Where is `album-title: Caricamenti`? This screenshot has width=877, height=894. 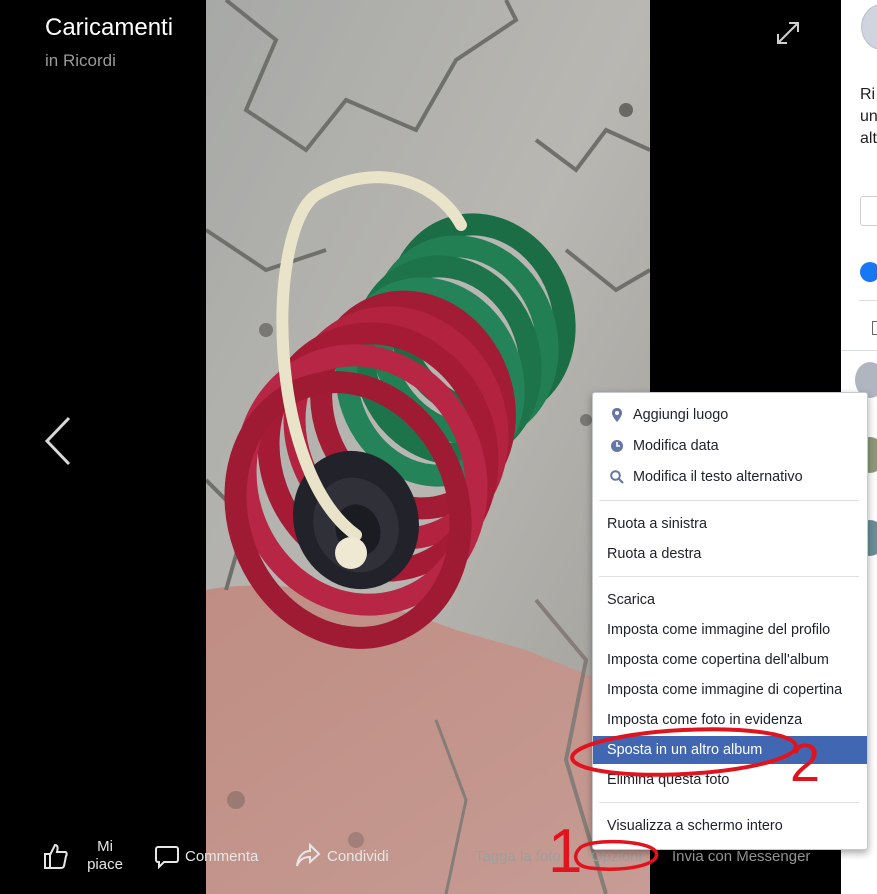
album-title: Caricamenti is located at coordinates (109, 27).